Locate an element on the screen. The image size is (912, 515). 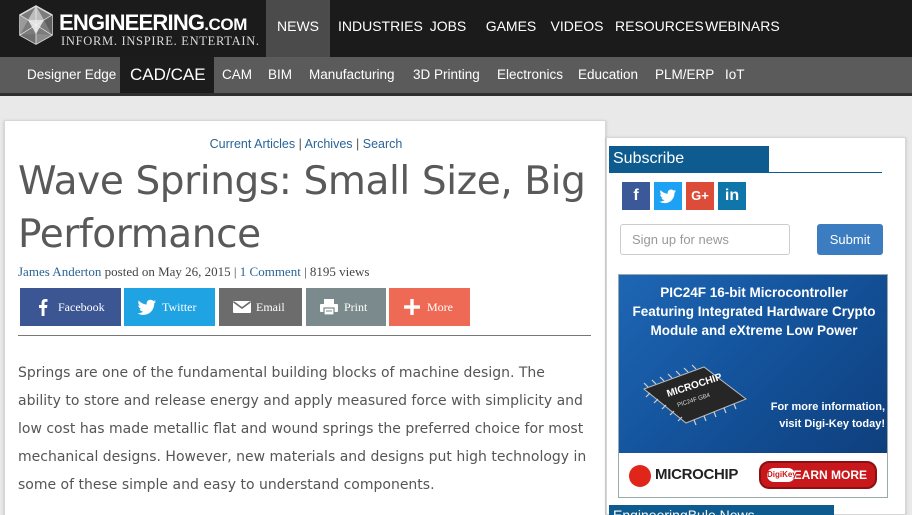
subnav-3d-printing: 3D Printing is located at coordinates (446, 75).